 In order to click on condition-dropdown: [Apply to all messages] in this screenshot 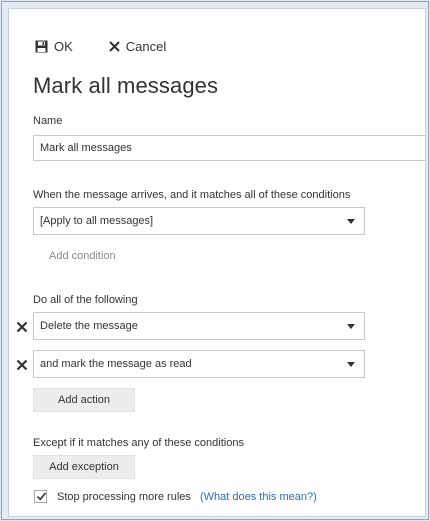, I will do `click(199, 221)`.